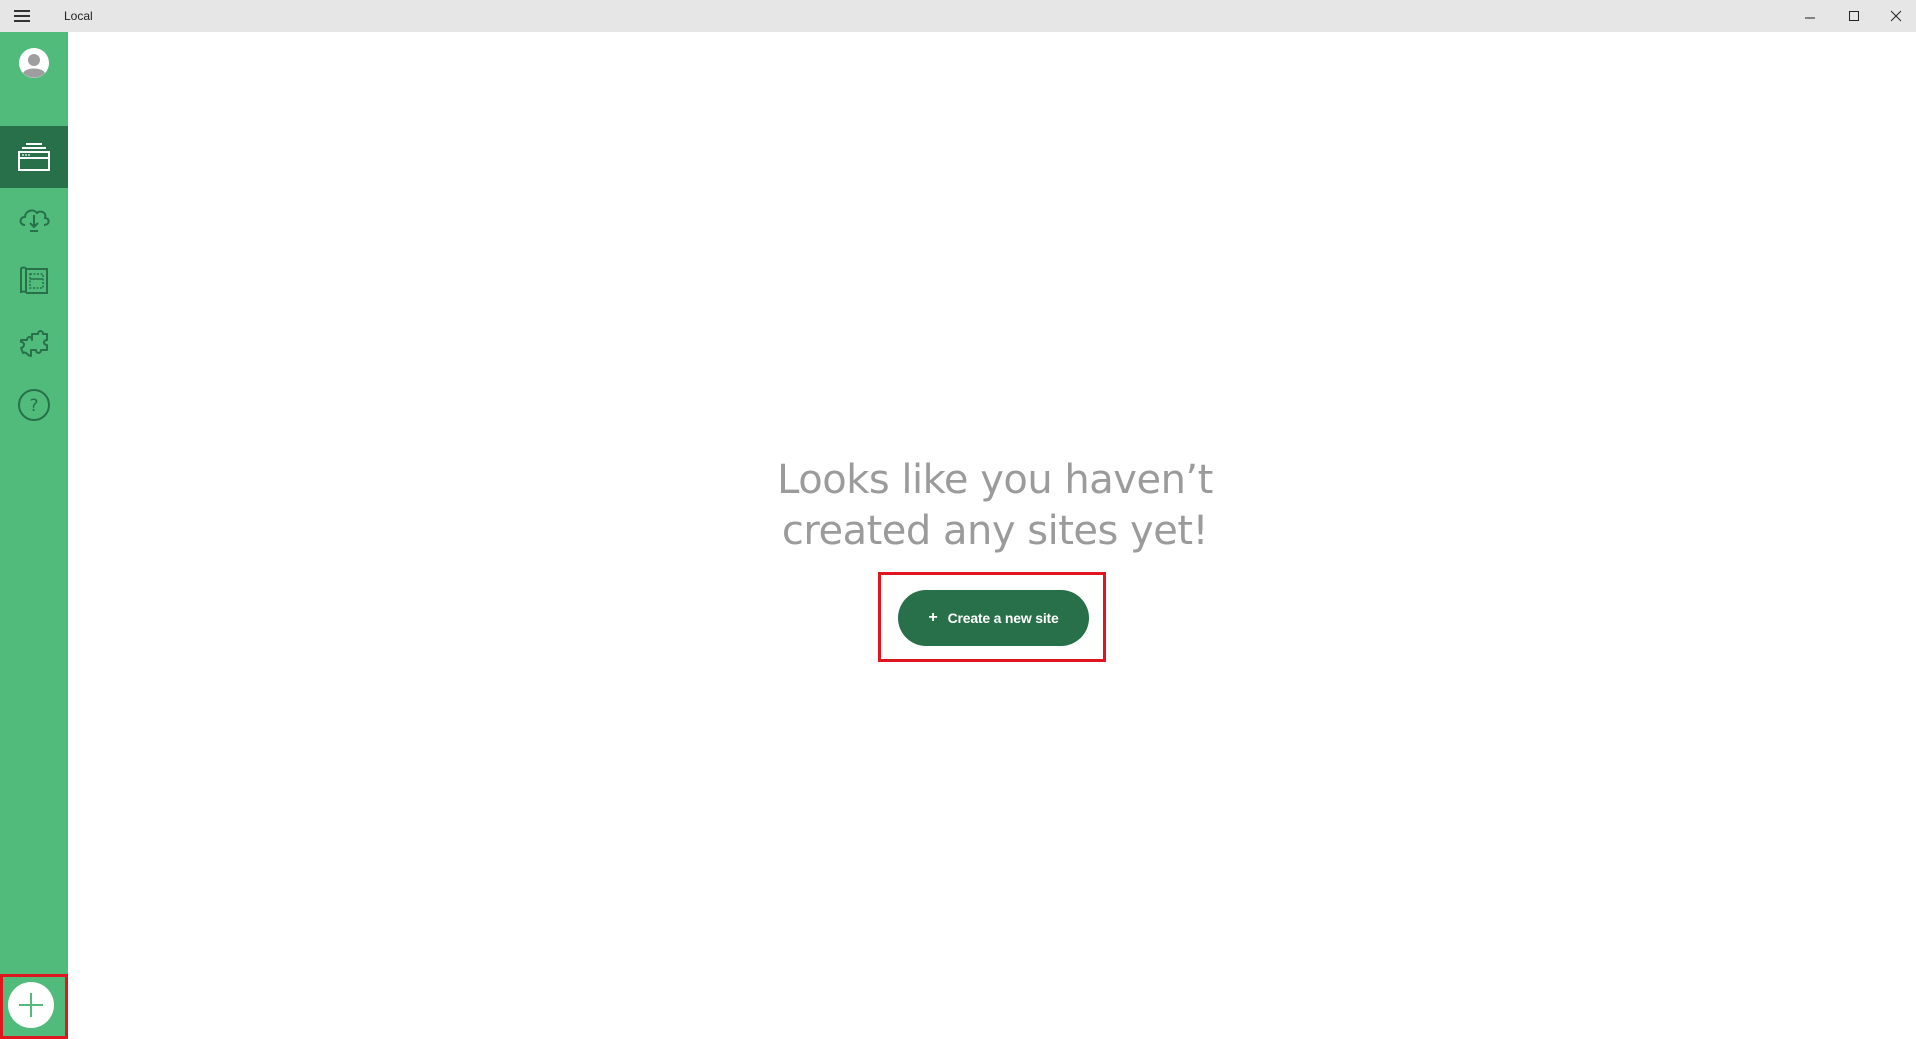 Image resolution: width=1916 pixels, height=1039 pixels. I want to click on plus-icon: +, so click(933, 617).